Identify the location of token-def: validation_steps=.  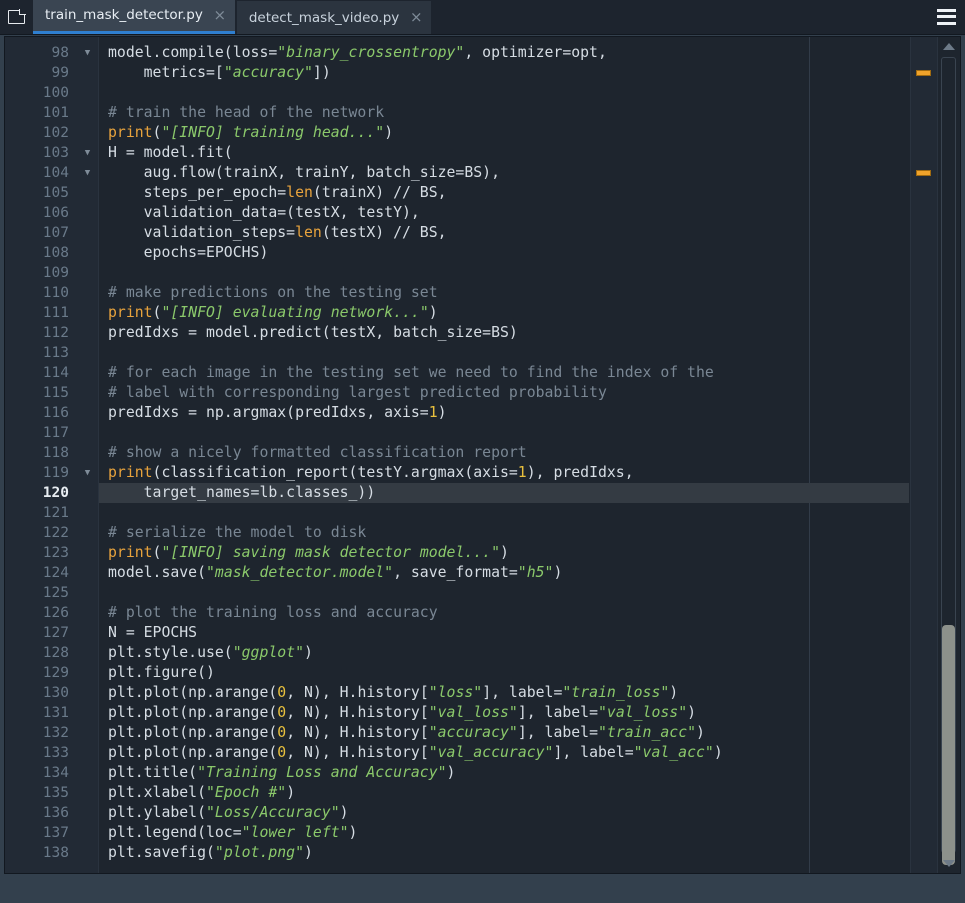
(202, 232).